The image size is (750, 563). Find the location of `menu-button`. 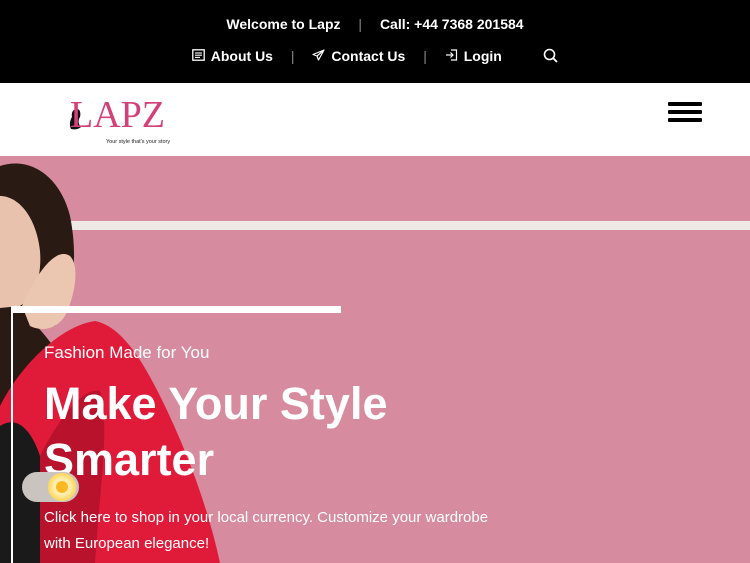

menu-button is located at coordinates (685, 112).